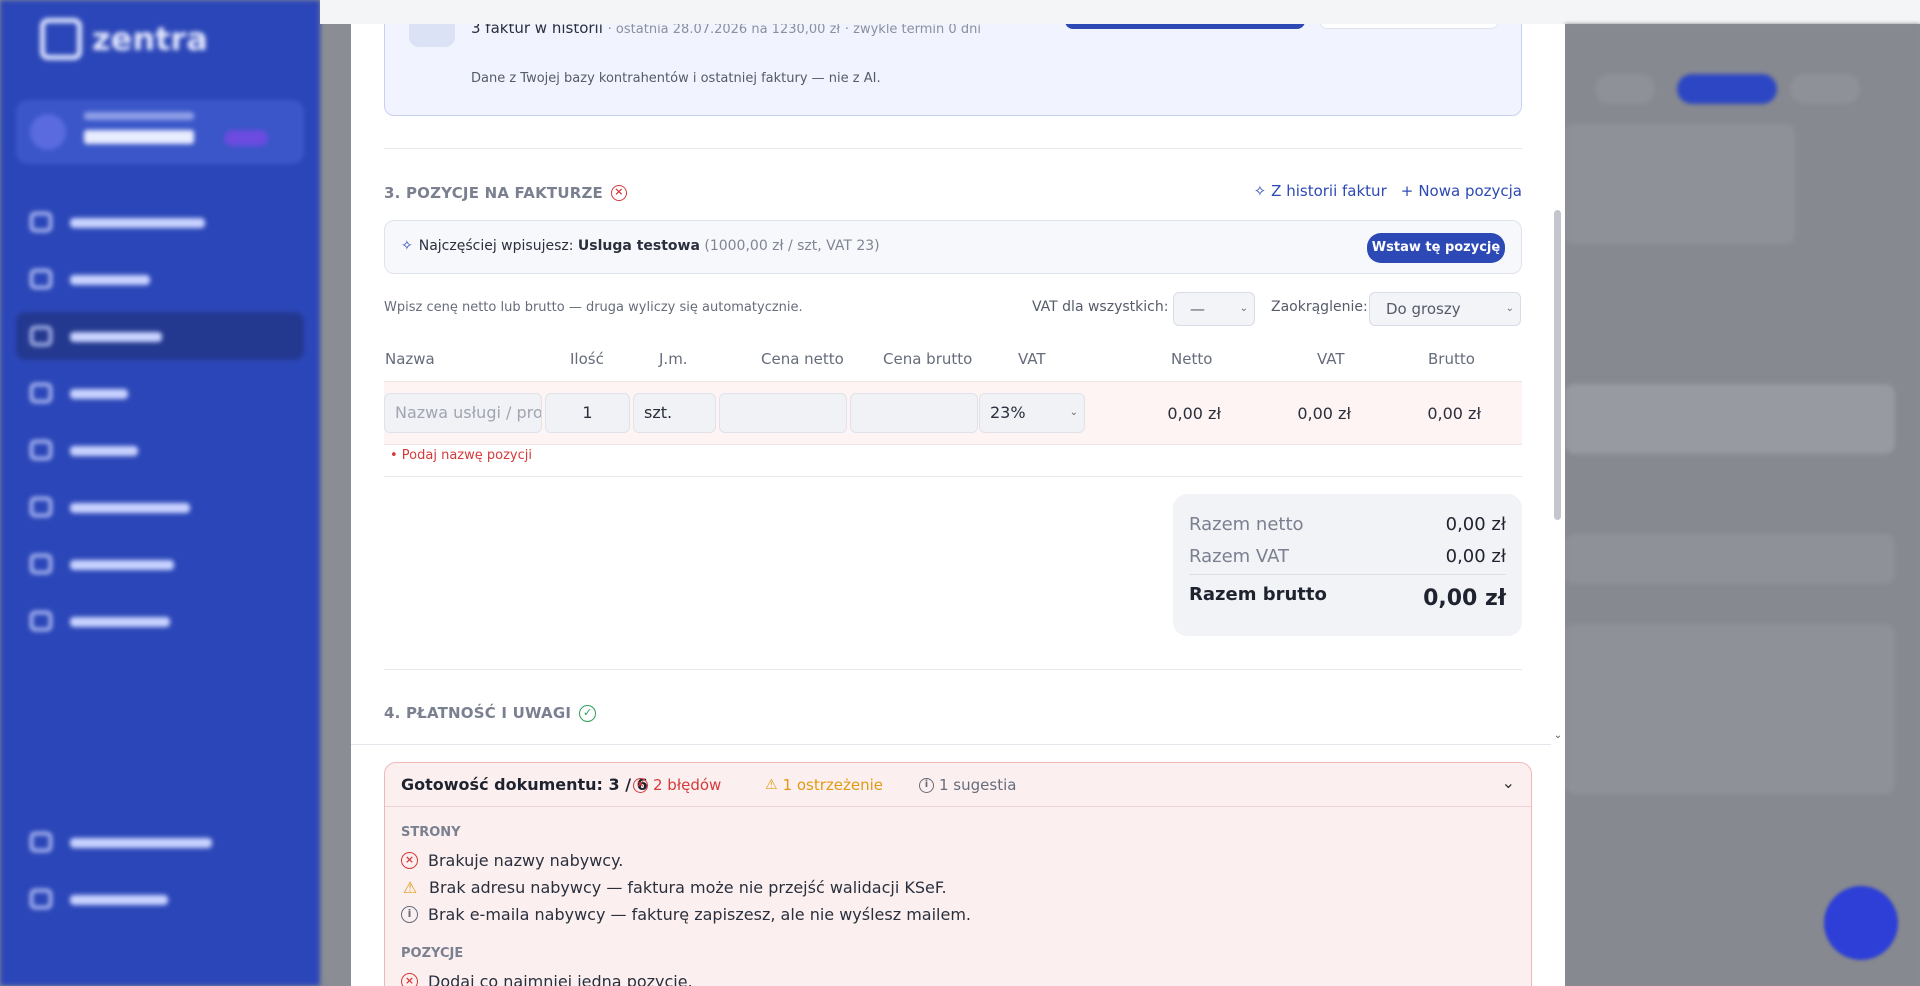 Image resolution: width=1920 pixels, height=986 pixels. Describe the element at coordinates (1475, 556) in the screenshot. I see `total-vat-value: 0,00 zł` at that location.